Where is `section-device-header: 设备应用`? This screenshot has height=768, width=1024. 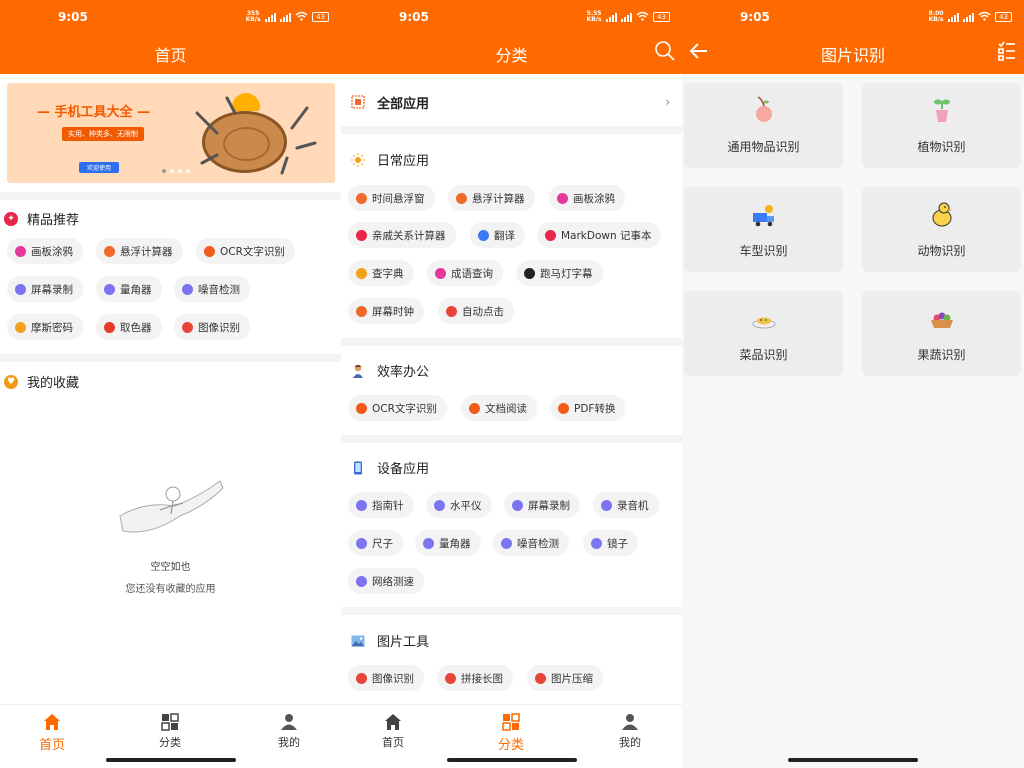 section-device-header: 设备应用 is located at coordinates (390, 467).